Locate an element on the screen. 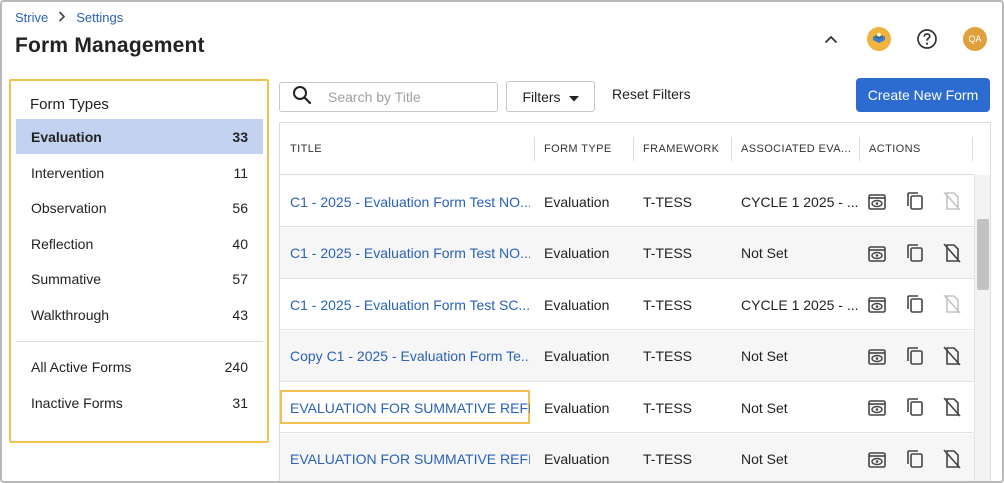  strive-logo-icon is located at coordinates (879, 39).